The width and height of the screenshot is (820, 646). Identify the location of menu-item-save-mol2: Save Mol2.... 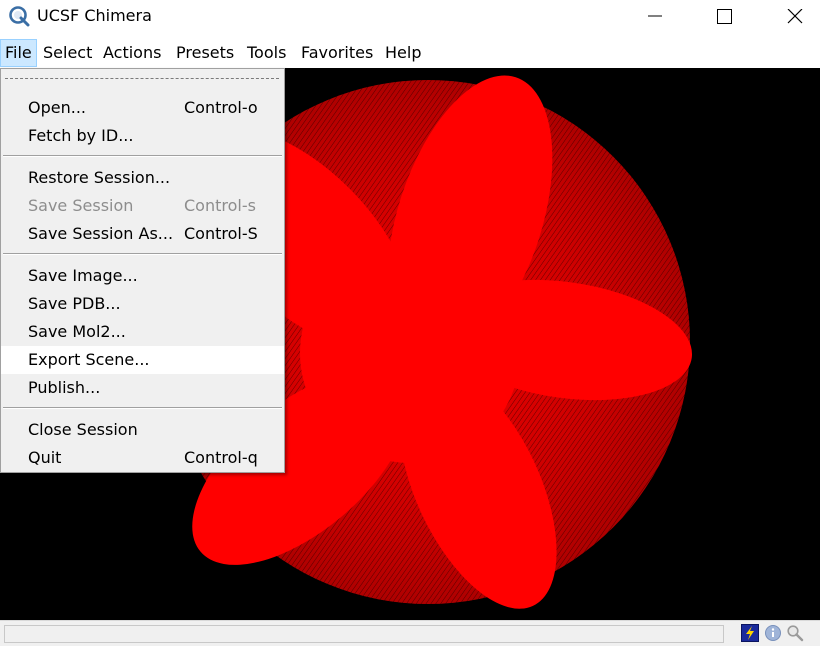
(142, 332).